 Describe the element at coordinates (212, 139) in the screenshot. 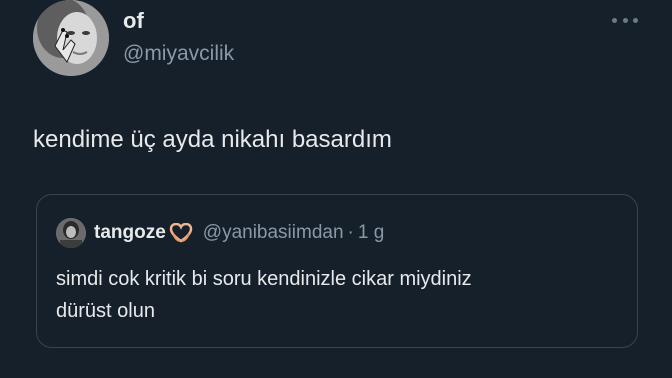

I see `tweet-text: kendime üç ayda nikahı basardım` at that location.